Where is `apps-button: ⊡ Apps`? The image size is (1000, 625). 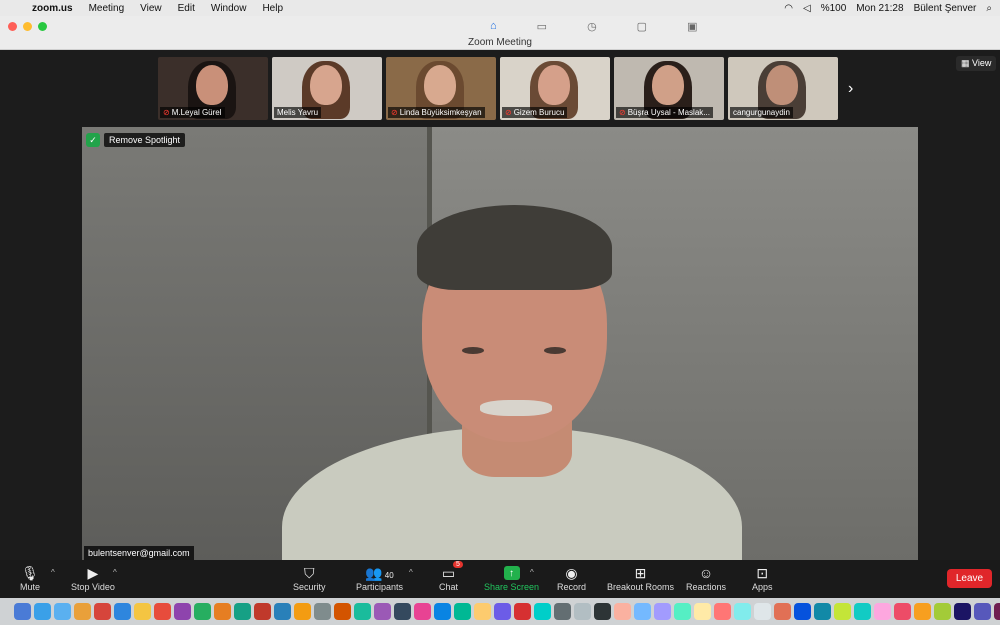
apps-button: ⊡ Apps is located at coordinates (762, 578).